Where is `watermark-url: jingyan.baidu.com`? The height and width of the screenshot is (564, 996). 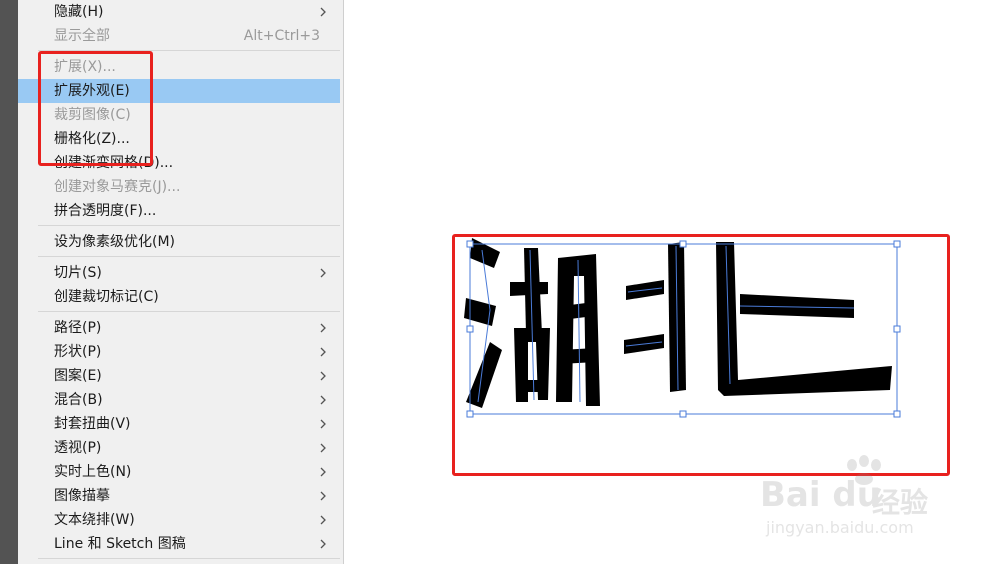
watermark-url: jingyan.baidu.com is located at coordinates (840, 527).